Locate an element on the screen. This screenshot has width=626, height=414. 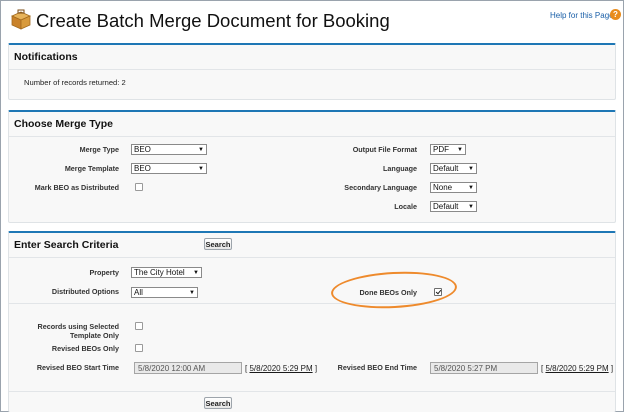
start-time-today-link: 5/8/2020 5:29 PM is located at coordinates (280, 368).